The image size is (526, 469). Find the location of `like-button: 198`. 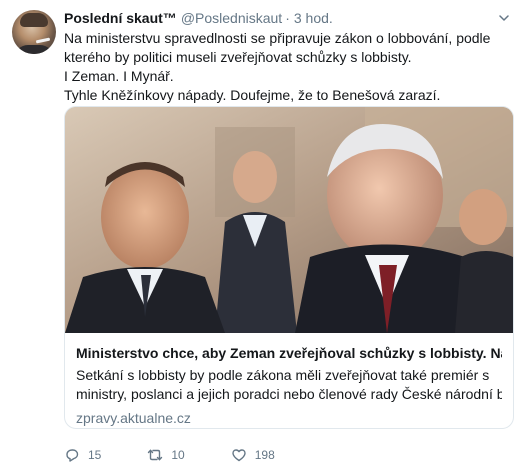

like-button: 198 is located at coordinates (253, 455).